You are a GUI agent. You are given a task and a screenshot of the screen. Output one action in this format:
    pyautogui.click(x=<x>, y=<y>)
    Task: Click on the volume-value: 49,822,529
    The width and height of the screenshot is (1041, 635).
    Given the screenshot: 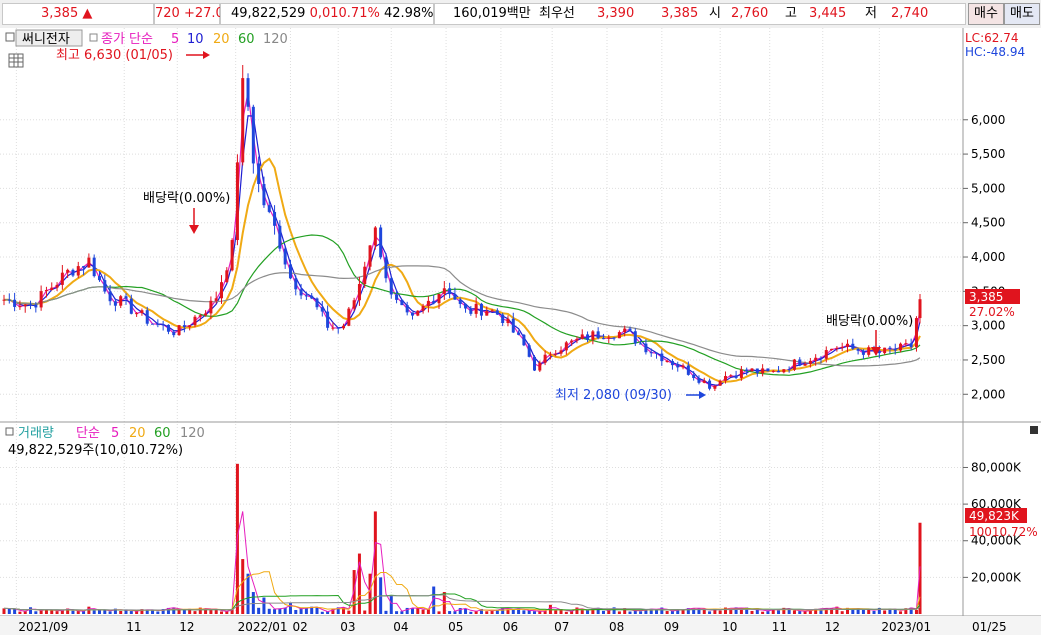 What is the action you would take?
    pyautogui.click(x=268, y=13)
    